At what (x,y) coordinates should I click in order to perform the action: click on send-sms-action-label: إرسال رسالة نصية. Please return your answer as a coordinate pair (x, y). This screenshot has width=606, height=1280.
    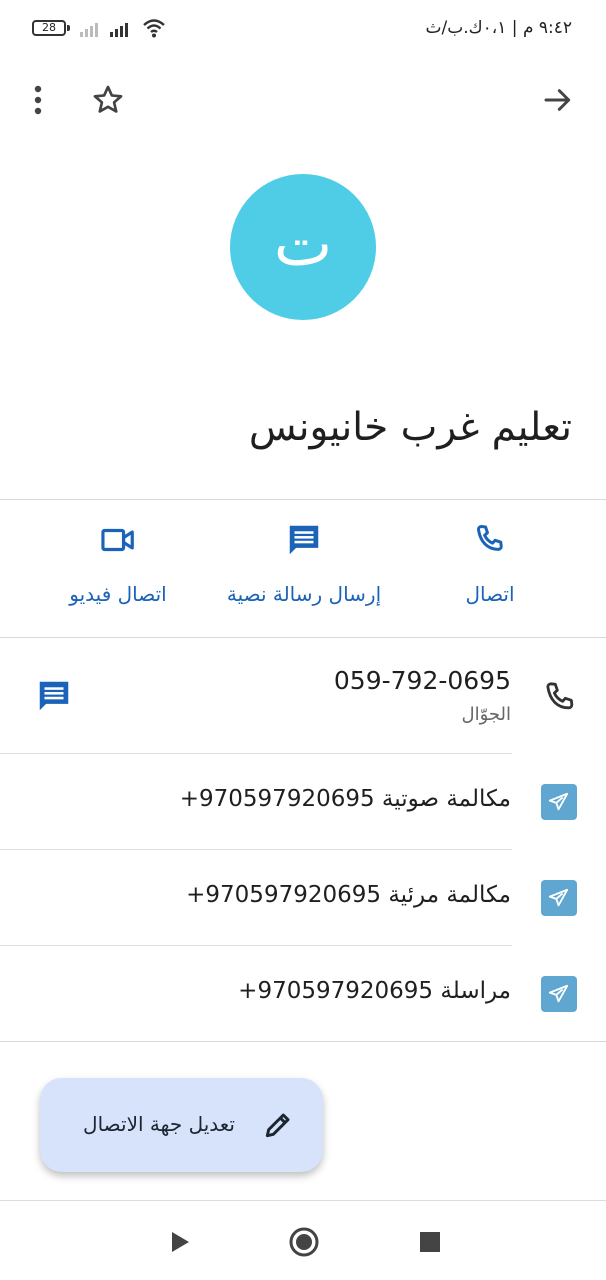
    Looking at the image, I should click on (304, 594).